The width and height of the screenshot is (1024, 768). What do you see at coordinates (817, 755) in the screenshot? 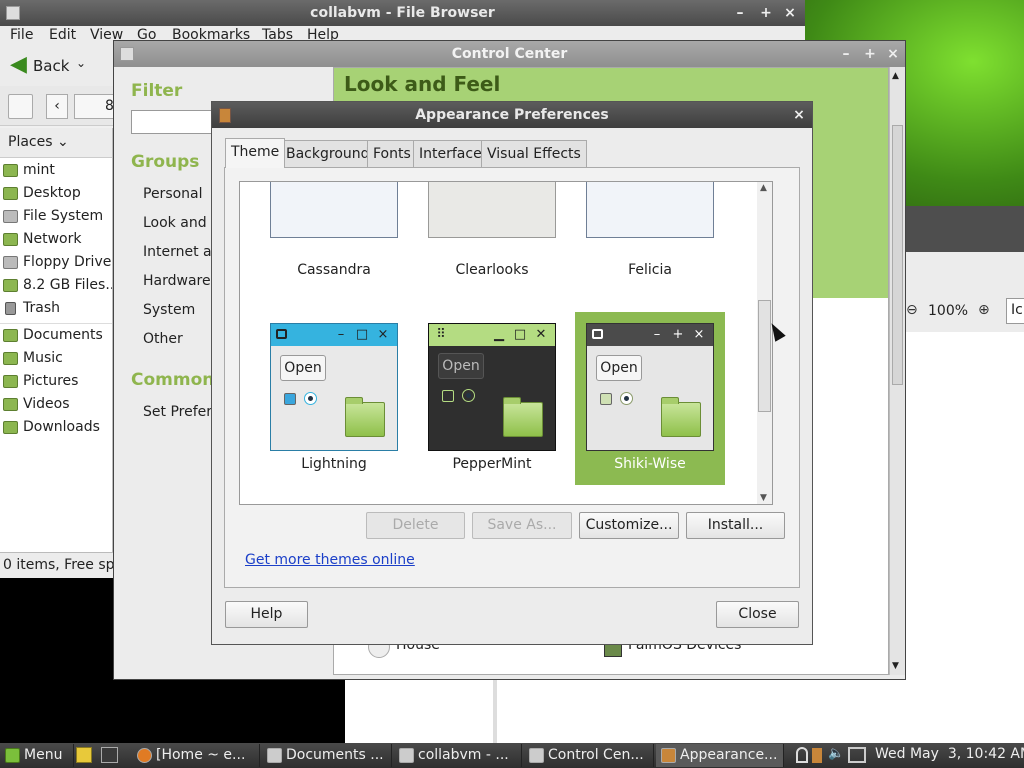
I see `update-icon` at bounding box center [817, 755].